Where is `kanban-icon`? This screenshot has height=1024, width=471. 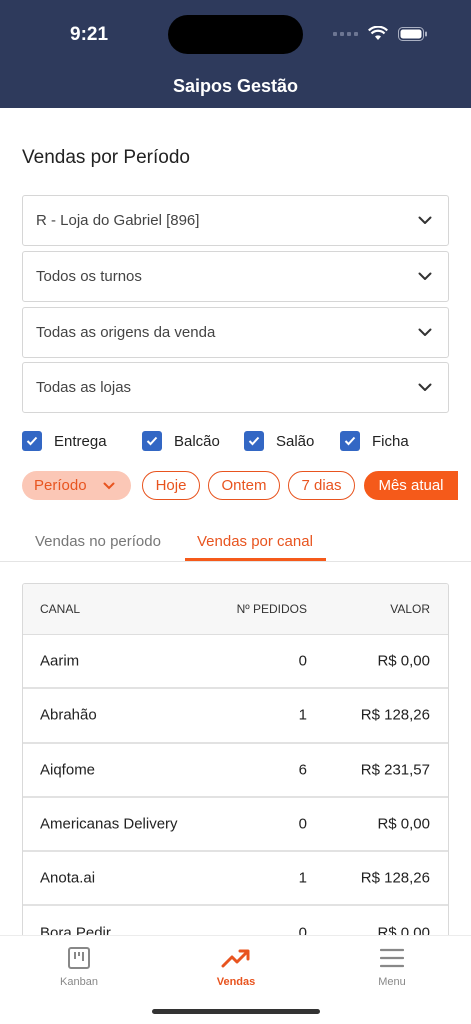
kanban-icon is located at coordinates (79, 958).